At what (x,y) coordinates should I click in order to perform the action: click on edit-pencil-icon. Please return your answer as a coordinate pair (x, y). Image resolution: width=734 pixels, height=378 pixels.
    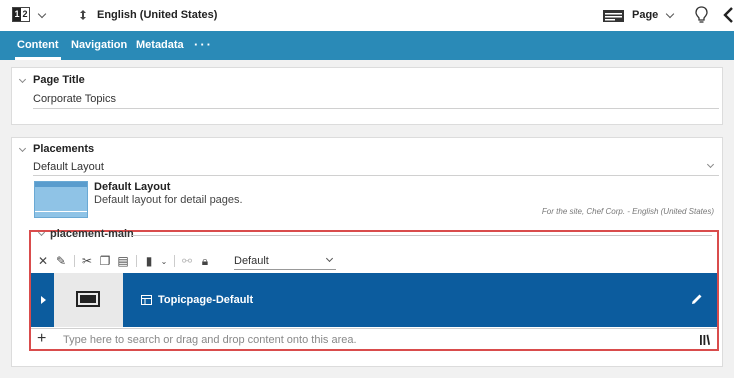
    Looking at the image, I should click on (697, 299).